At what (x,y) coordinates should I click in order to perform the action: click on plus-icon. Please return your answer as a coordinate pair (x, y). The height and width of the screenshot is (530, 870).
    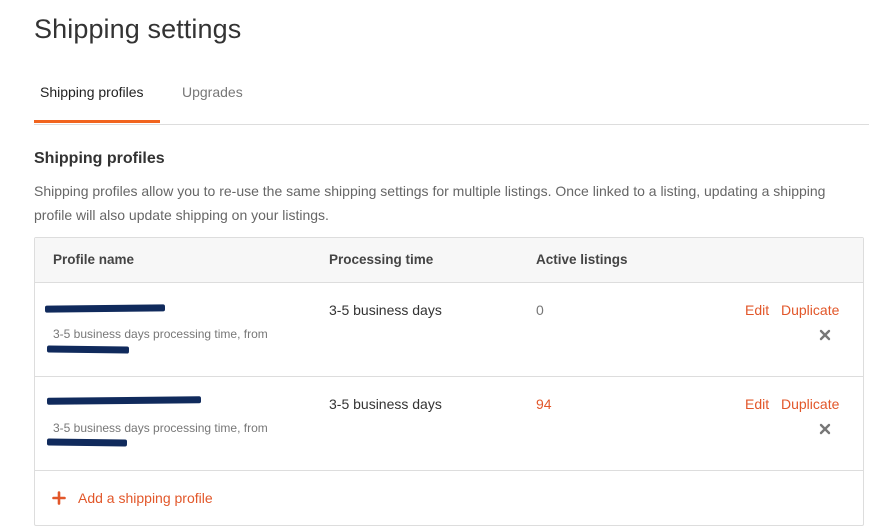
    Looking at the image, I should click on (59, 498).